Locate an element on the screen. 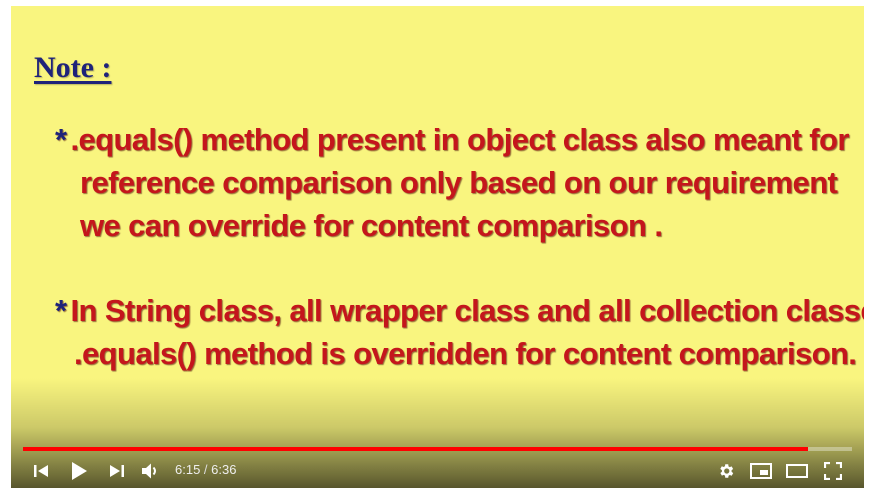 The width and height of the screenshot is (874, 494). settings-button is located at coordinates (726, 471).